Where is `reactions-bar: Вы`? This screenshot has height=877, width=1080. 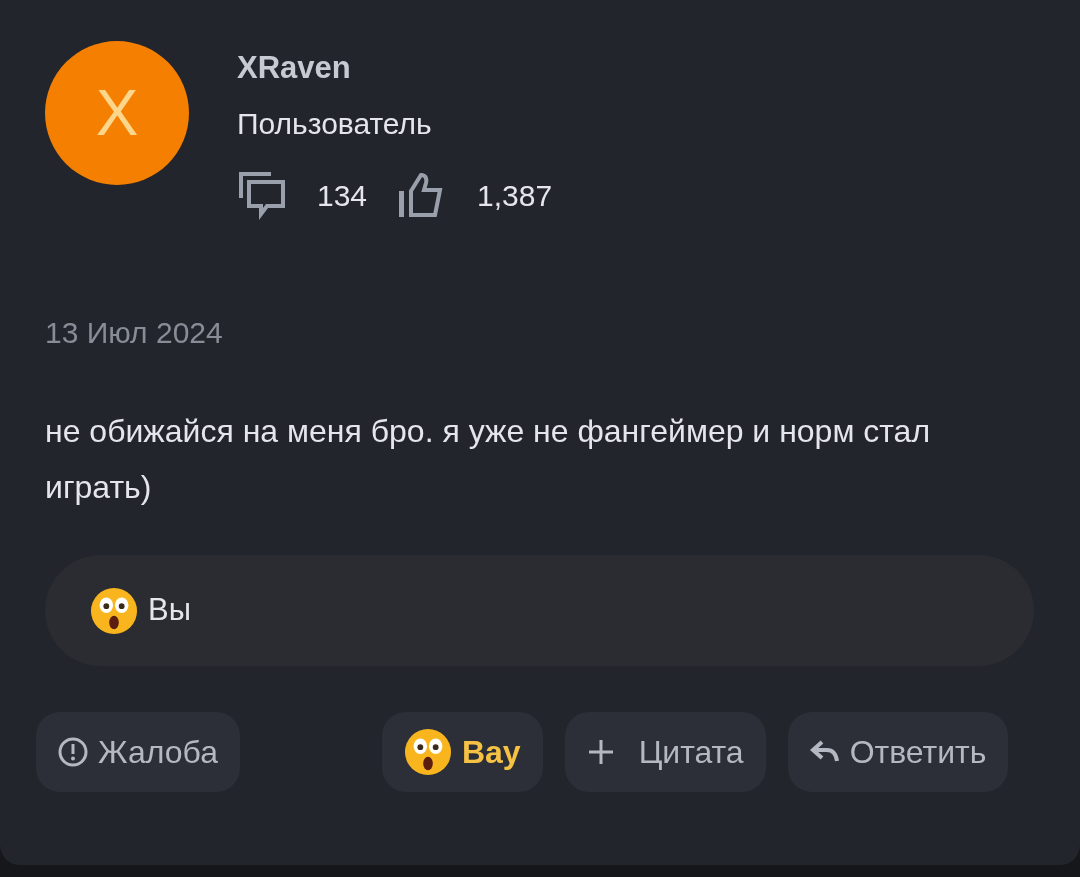
reactions-bar: Вы is located at coordinates (539, 611).